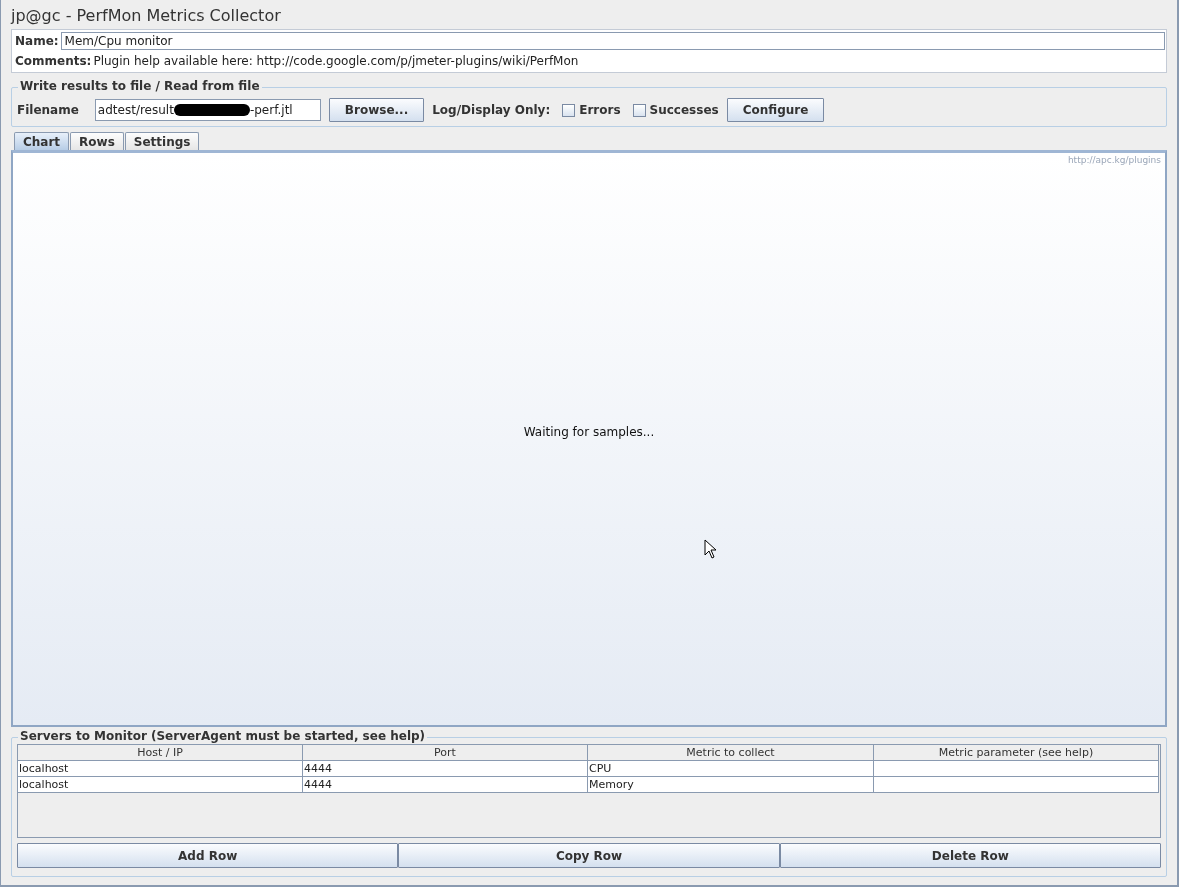  What do you see at coordinates (731, 753) in the screenshot?
I see `column-header: Metric to collect` at bounding box center [731, 753].